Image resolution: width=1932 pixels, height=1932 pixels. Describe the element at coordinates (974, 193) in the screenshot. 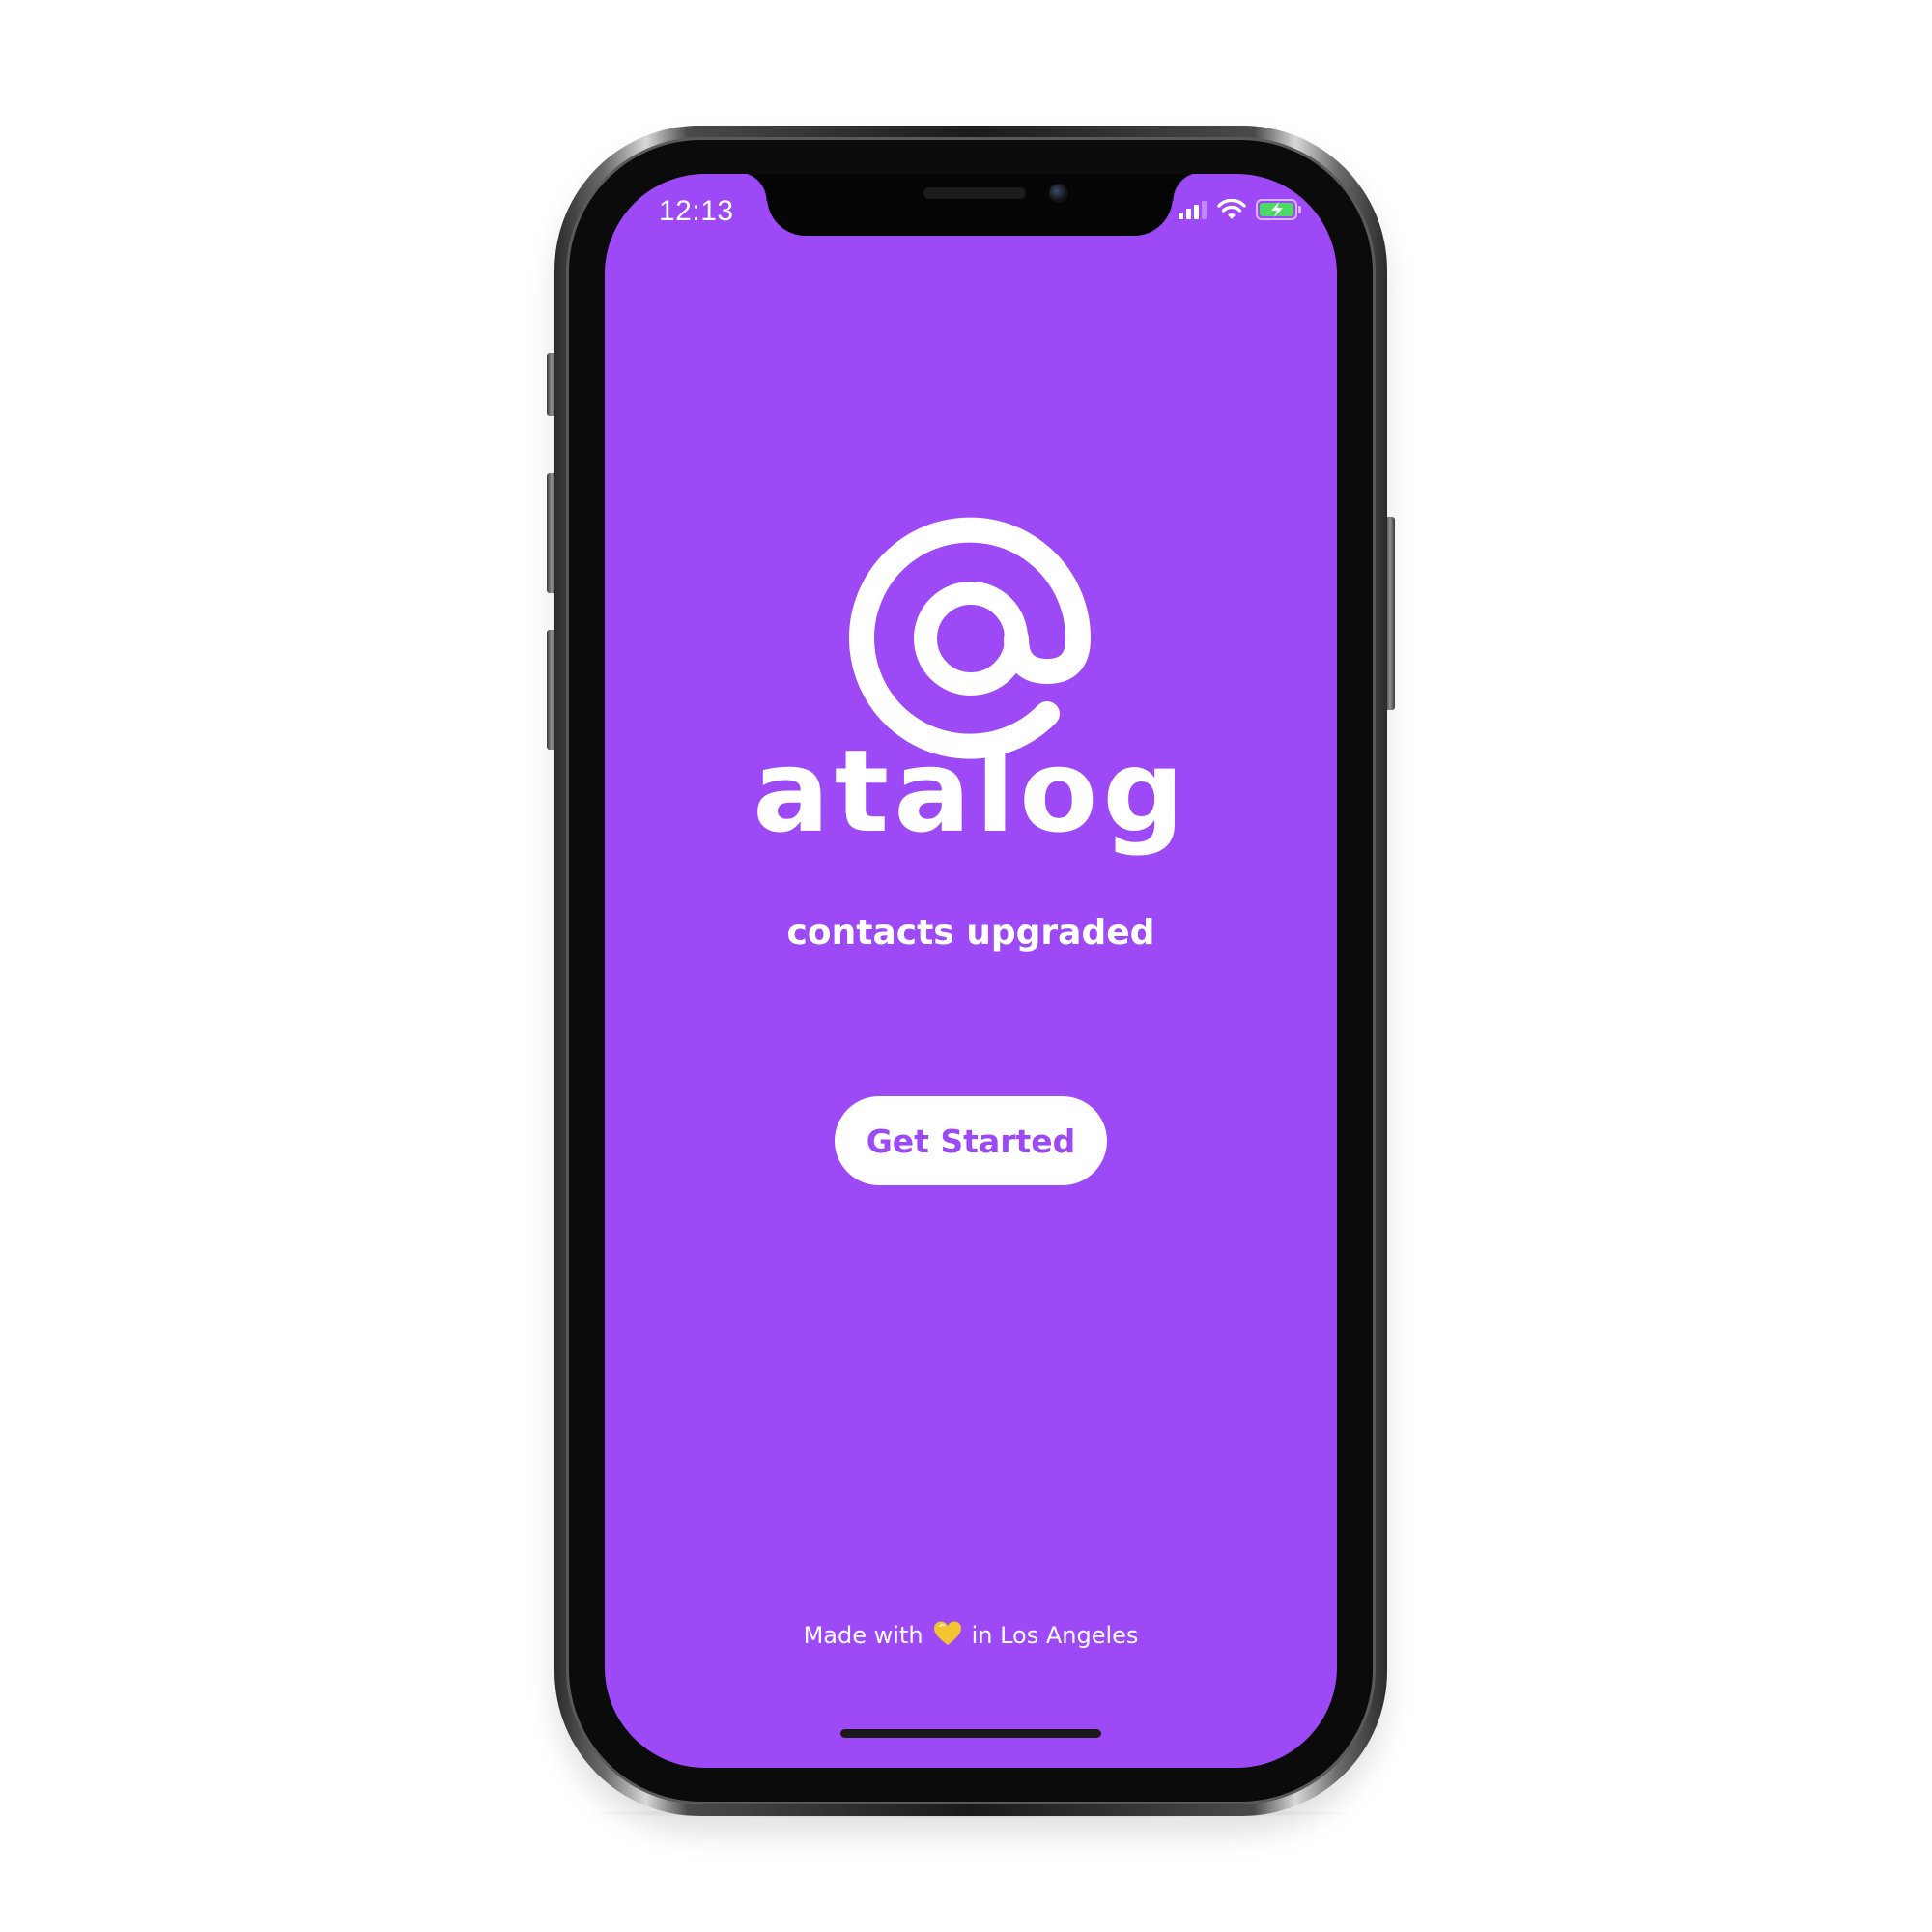

I see `earpiece-speaker` at that location.